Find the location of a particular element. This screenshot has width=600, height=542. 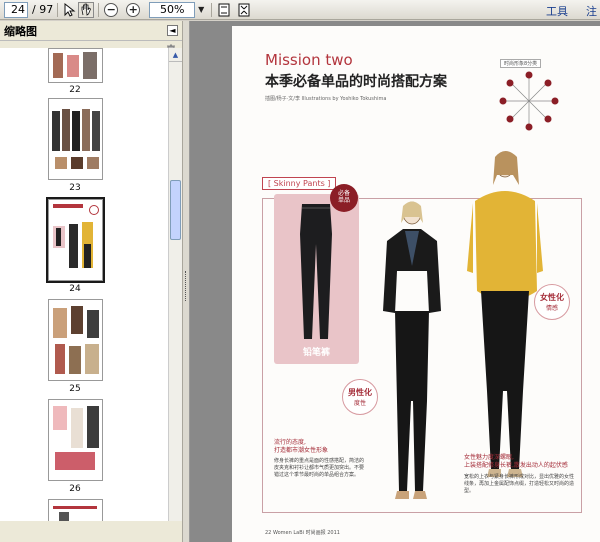

panel-splitter is located at coordinates (186, 281).